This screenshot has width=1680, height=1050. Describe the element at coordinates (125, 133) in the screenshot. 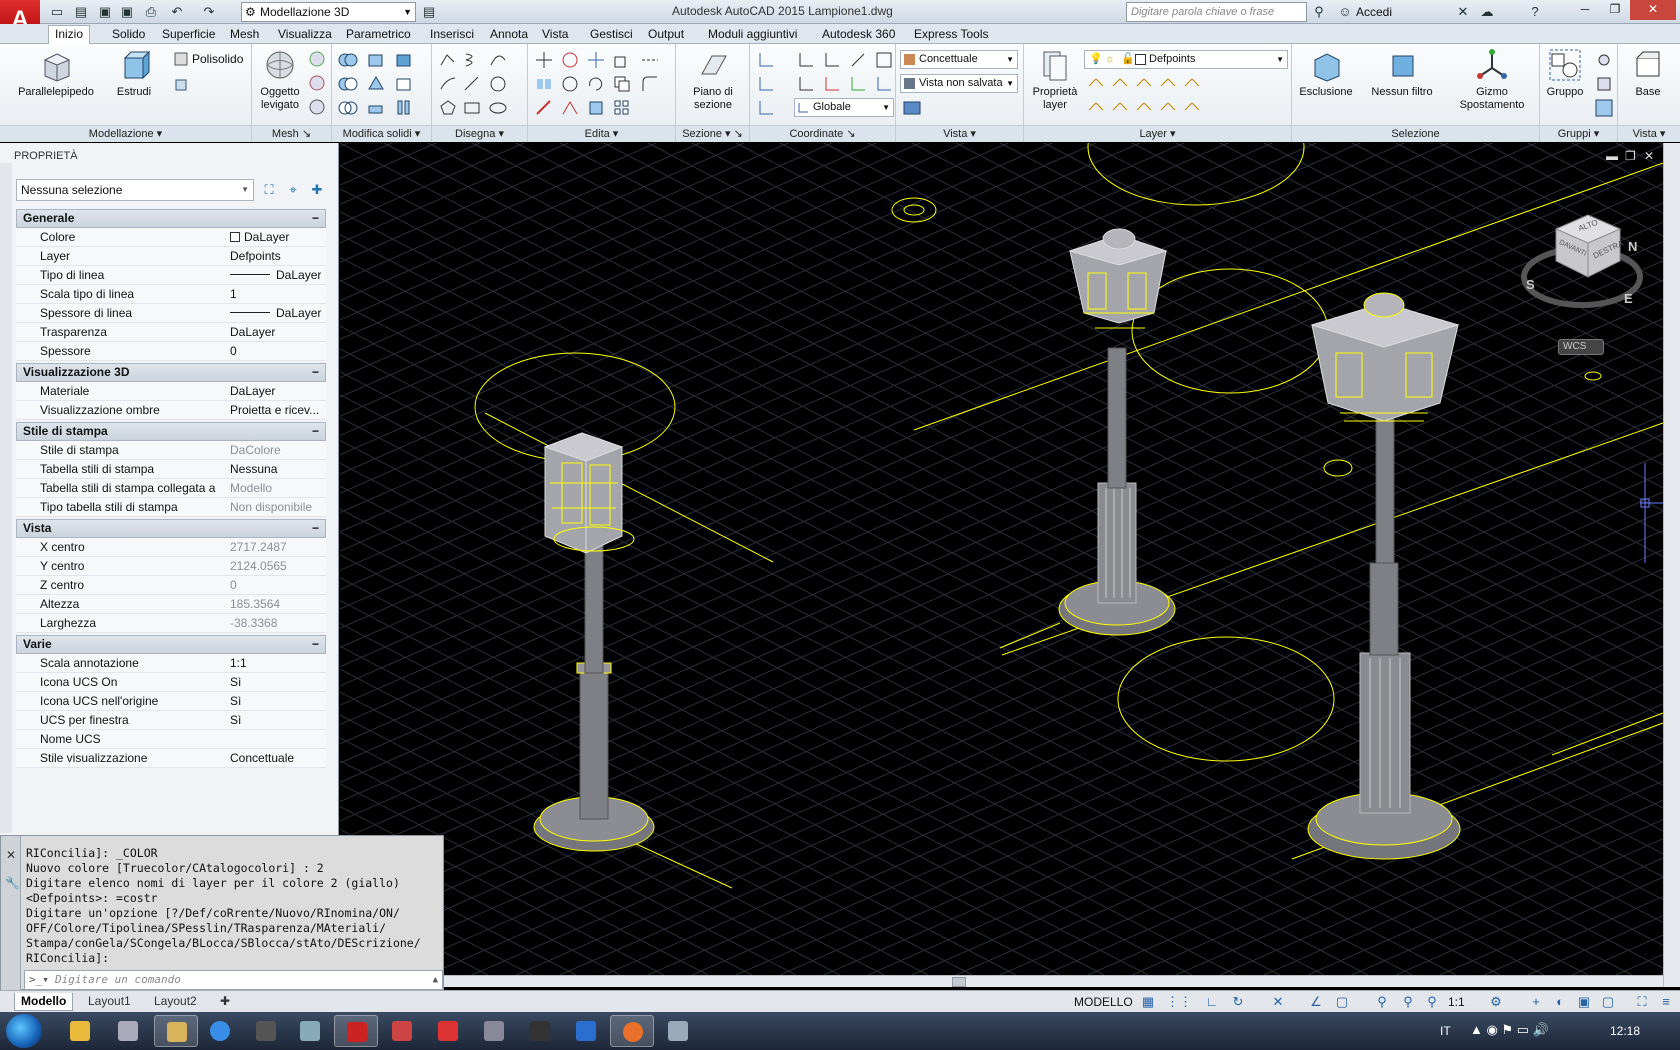

I see `panel-title-modellazione: Modellazione ▾` at that location.